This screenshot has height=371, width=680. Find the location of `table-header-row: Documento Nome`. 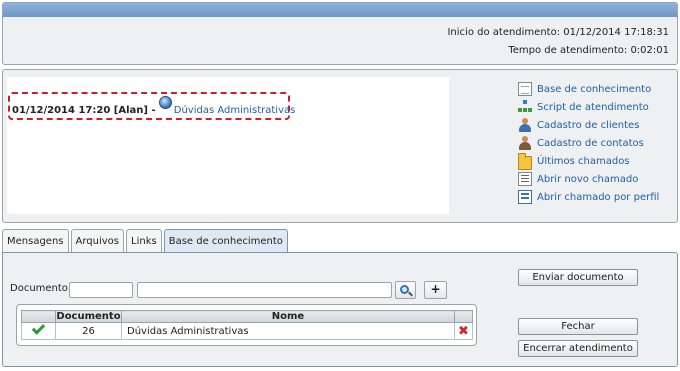

table-header-row: Documento Nome is located at coordinates (247, 316).